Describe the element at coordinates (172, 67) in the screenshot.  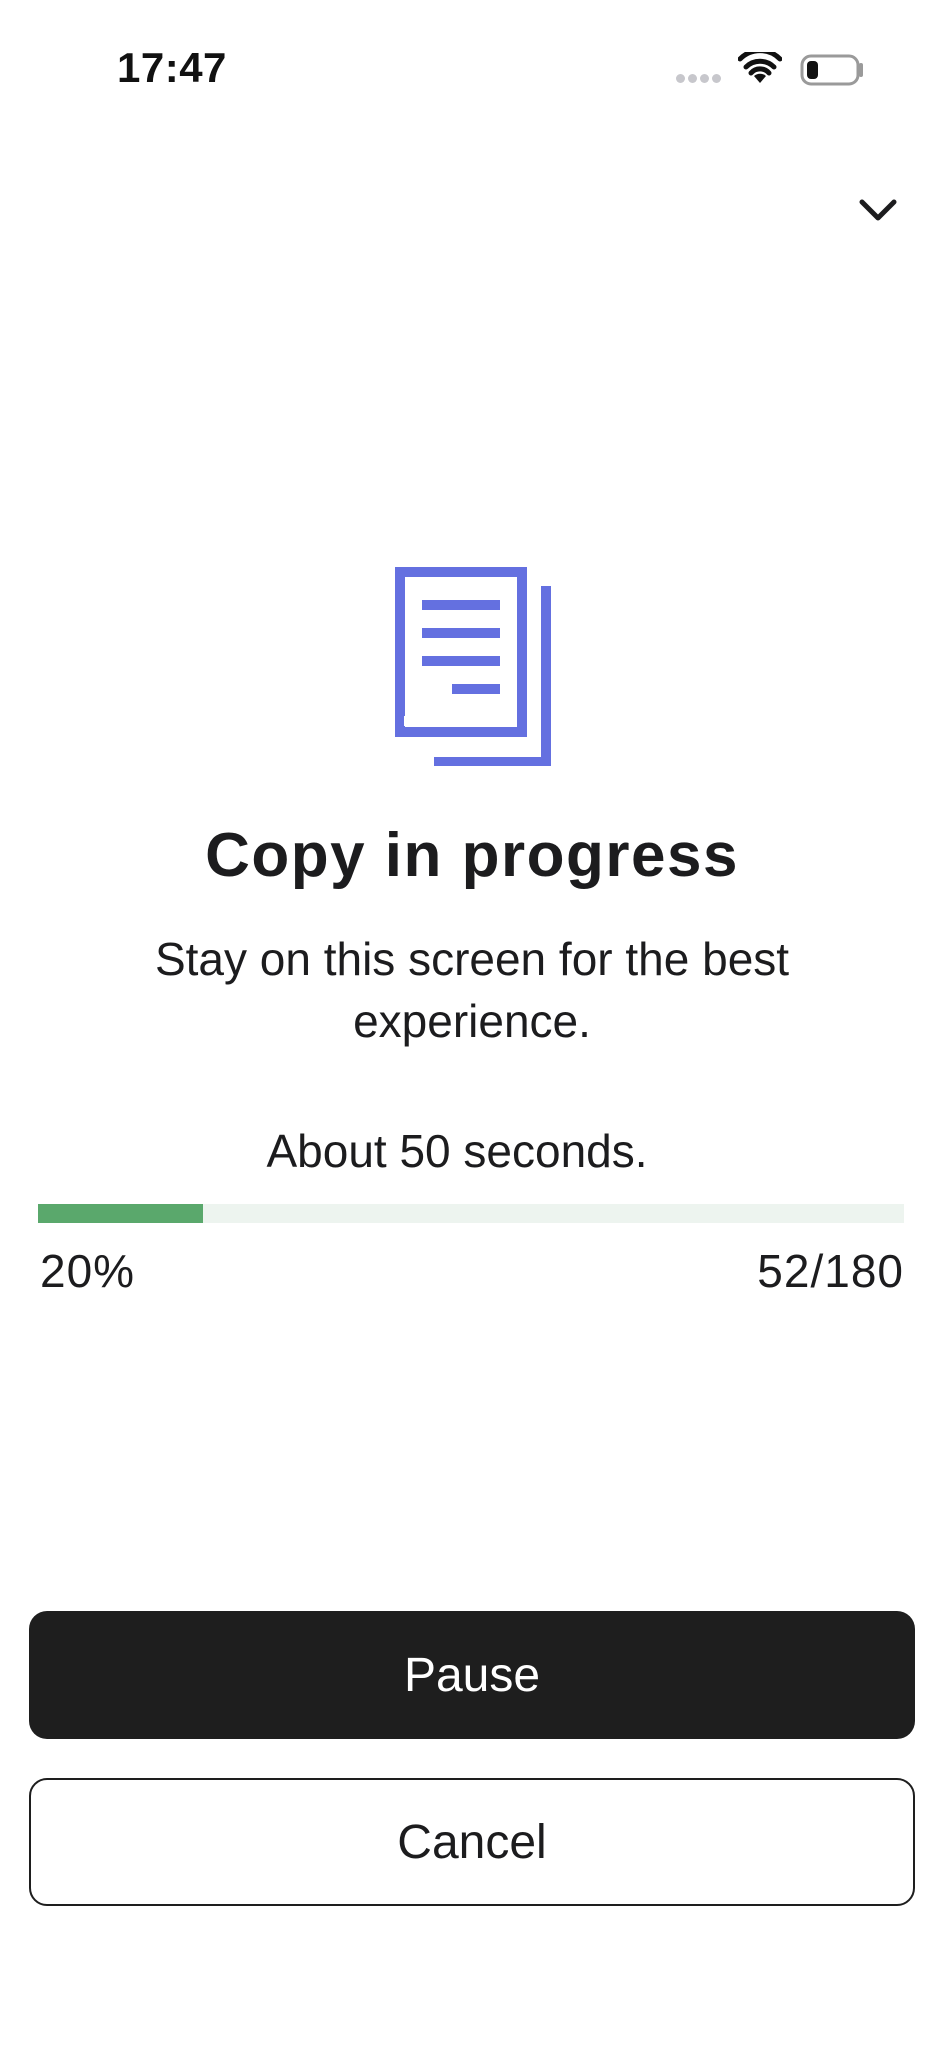
I see `status-time: 17:47` at that location.